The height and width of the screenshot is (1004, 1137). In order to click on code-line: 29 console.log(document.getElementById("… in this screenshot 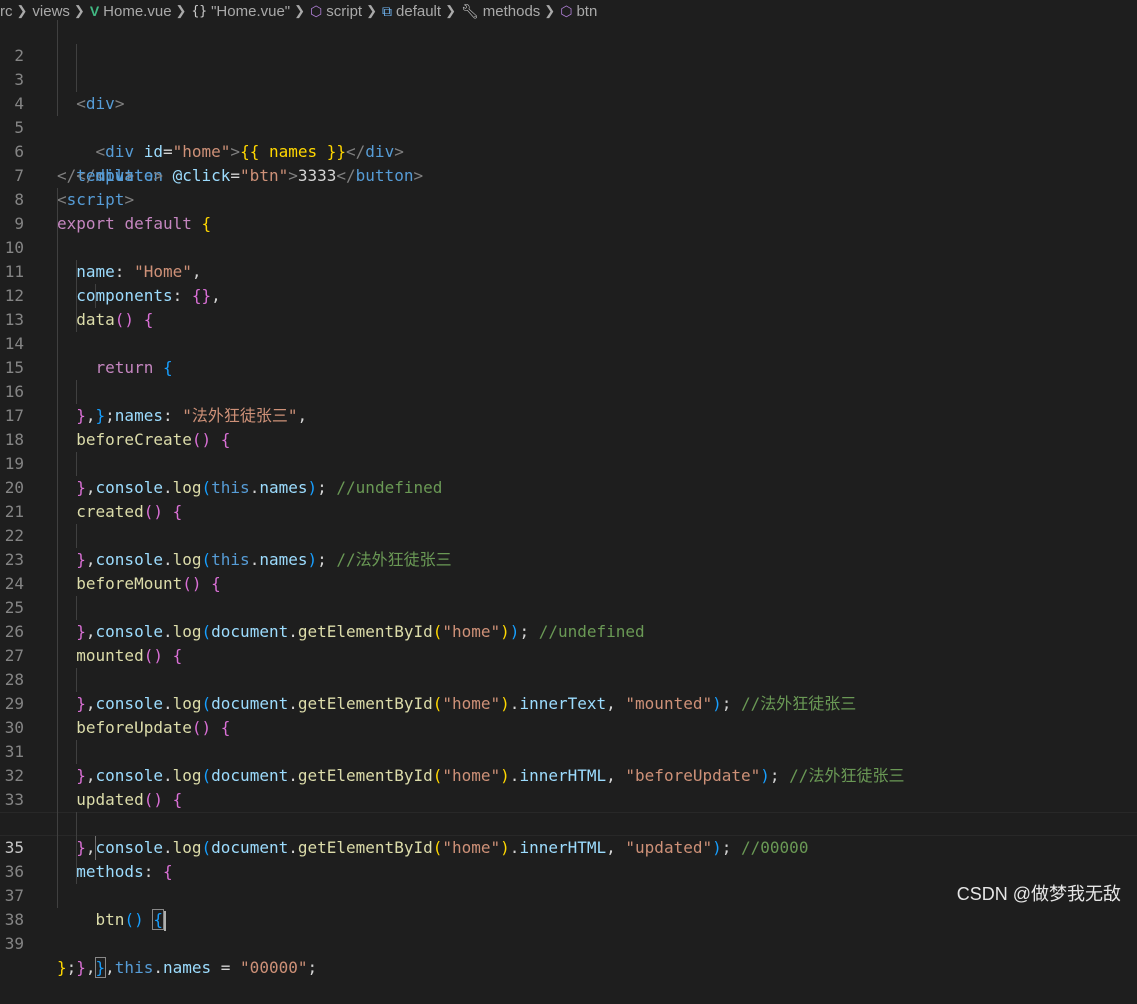, I will do `click(568, 726)`.